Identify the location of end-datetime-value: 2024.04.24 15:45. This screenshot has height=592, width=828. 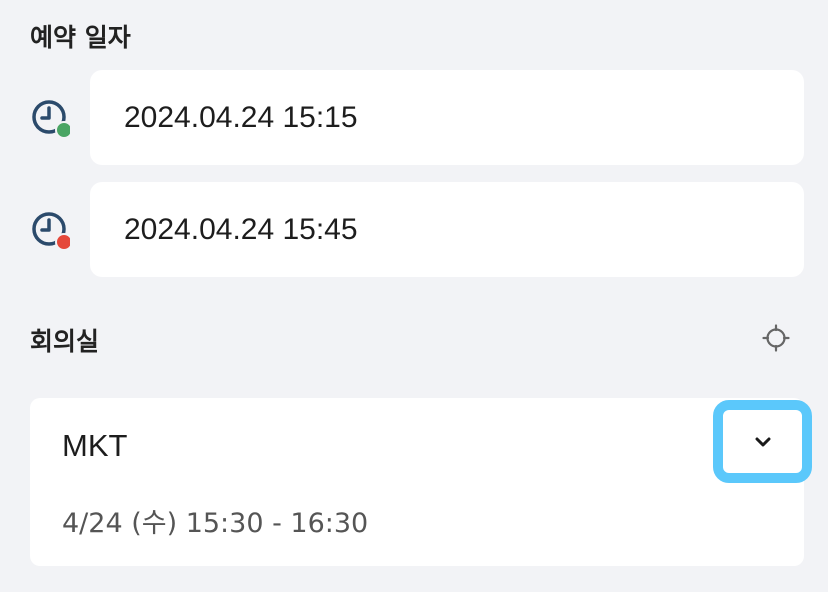
(241, 229).